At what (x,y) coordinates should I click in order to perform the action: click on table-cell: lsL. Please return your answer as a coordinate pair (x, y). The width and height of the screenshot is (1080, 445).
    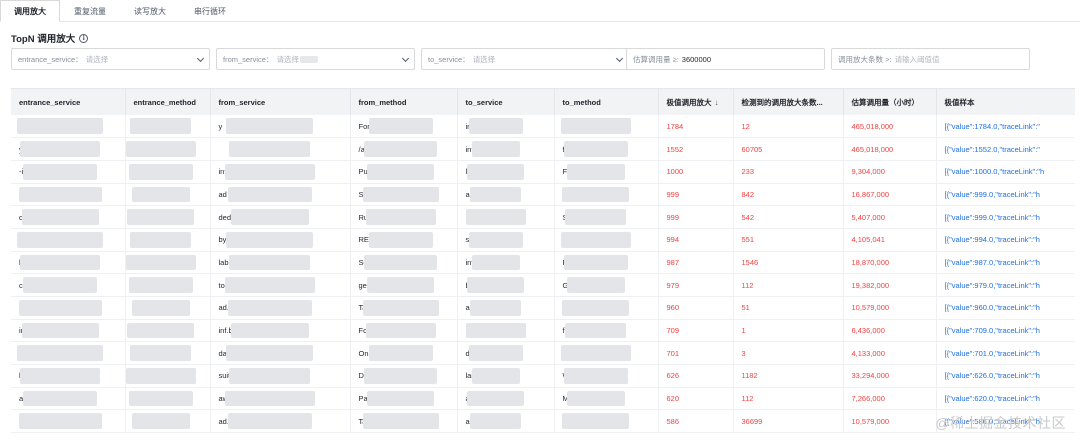
    Looking at the image, I should click on (606, 240).